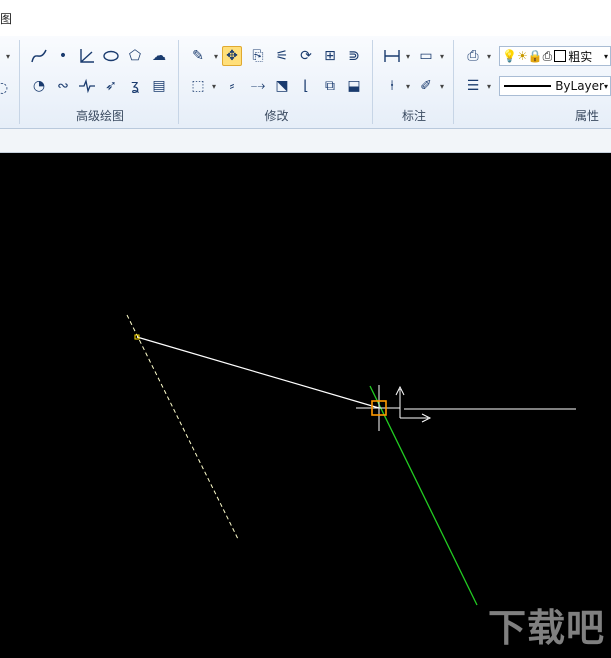 This screenshot has width=611, height=658. I want to click on ribbon-group-properties: ⎙ ▾ 💡 ☀ 🔒 ⎙ 粗实 ▾ ☰ ▾ ByLayer ▾ 属性, so click(533, 82).